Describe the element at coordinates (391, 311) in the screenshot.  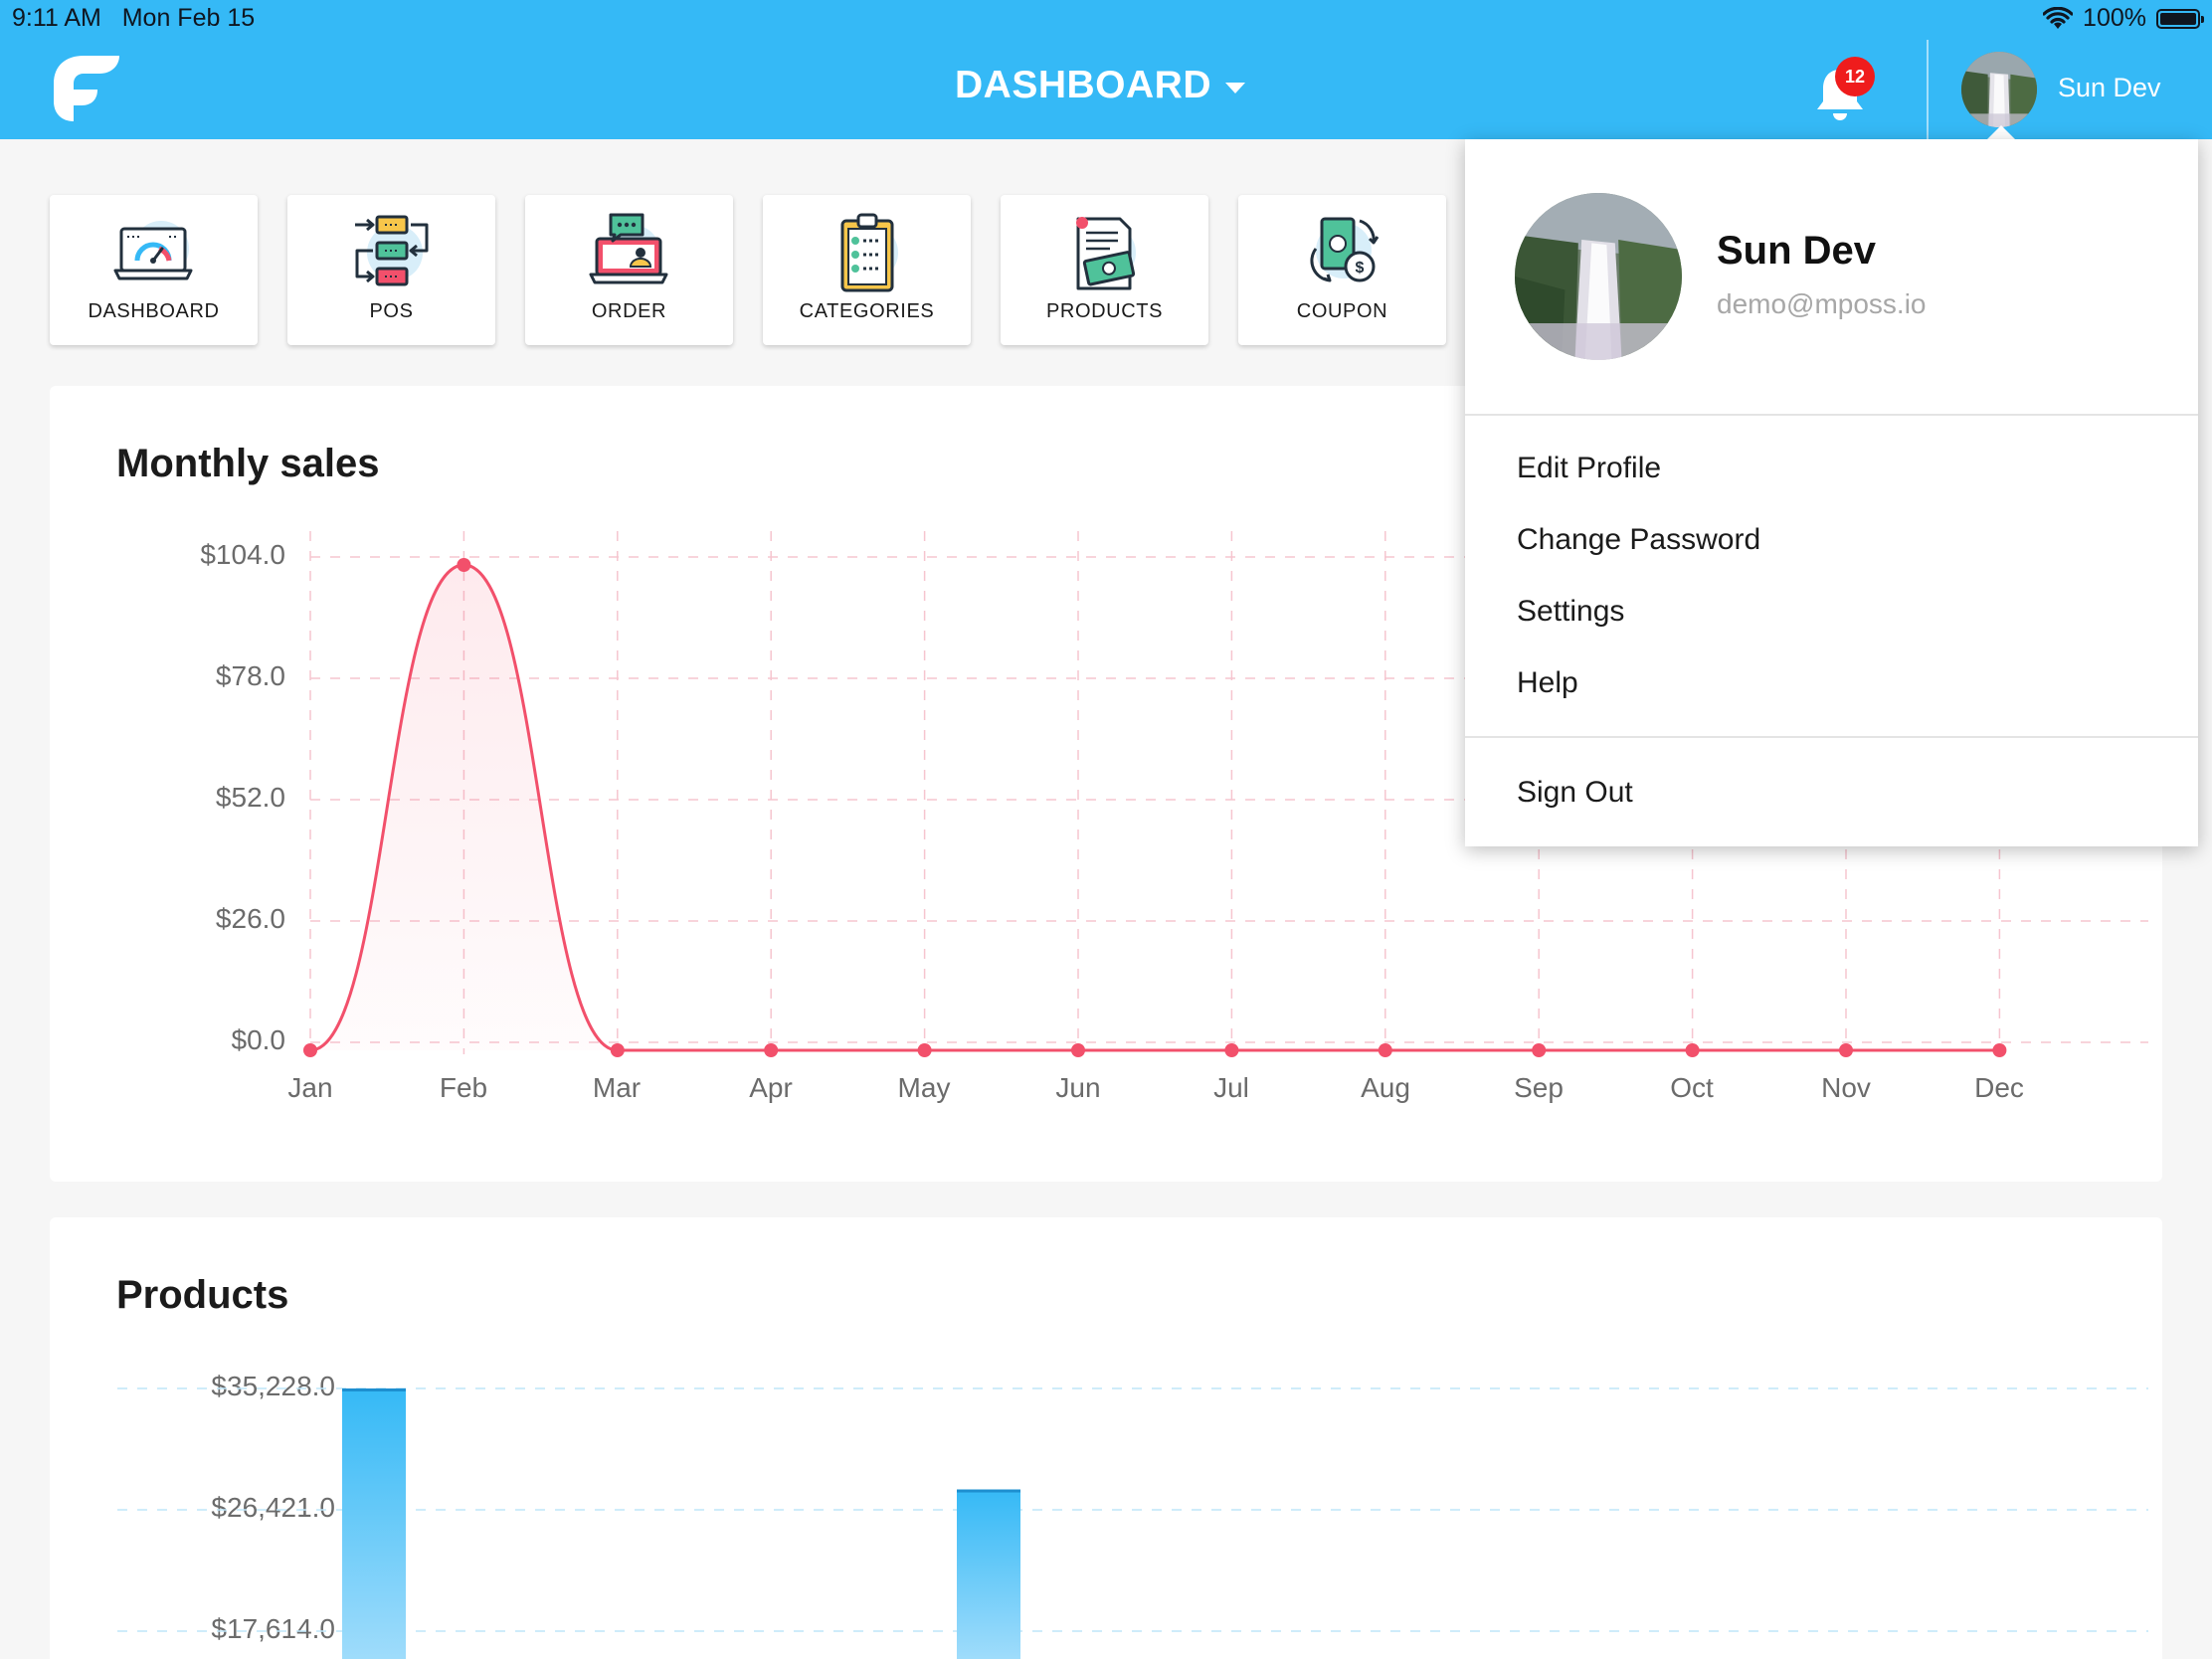
I see `shortcut-label: POS` at that location.